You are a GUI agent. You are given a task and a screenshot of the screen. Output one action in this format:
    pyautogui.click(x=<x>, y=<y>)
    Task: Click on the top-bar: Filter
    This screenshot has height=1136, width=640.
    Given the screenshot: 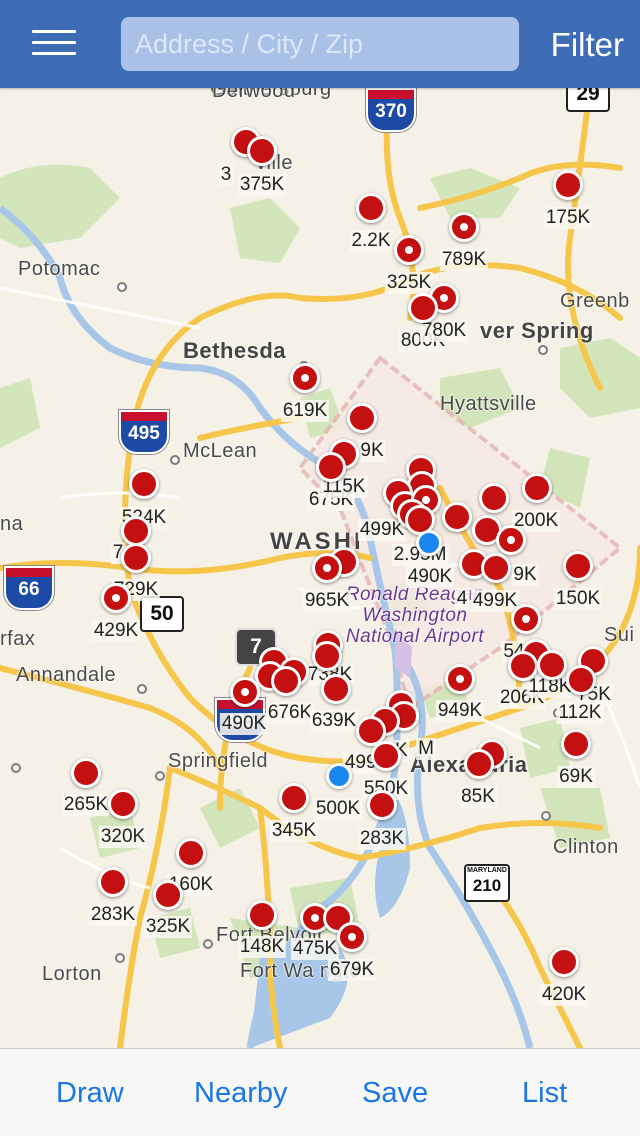 What is the action you would take?
    pyautogui.click(x=320, y=44)
    